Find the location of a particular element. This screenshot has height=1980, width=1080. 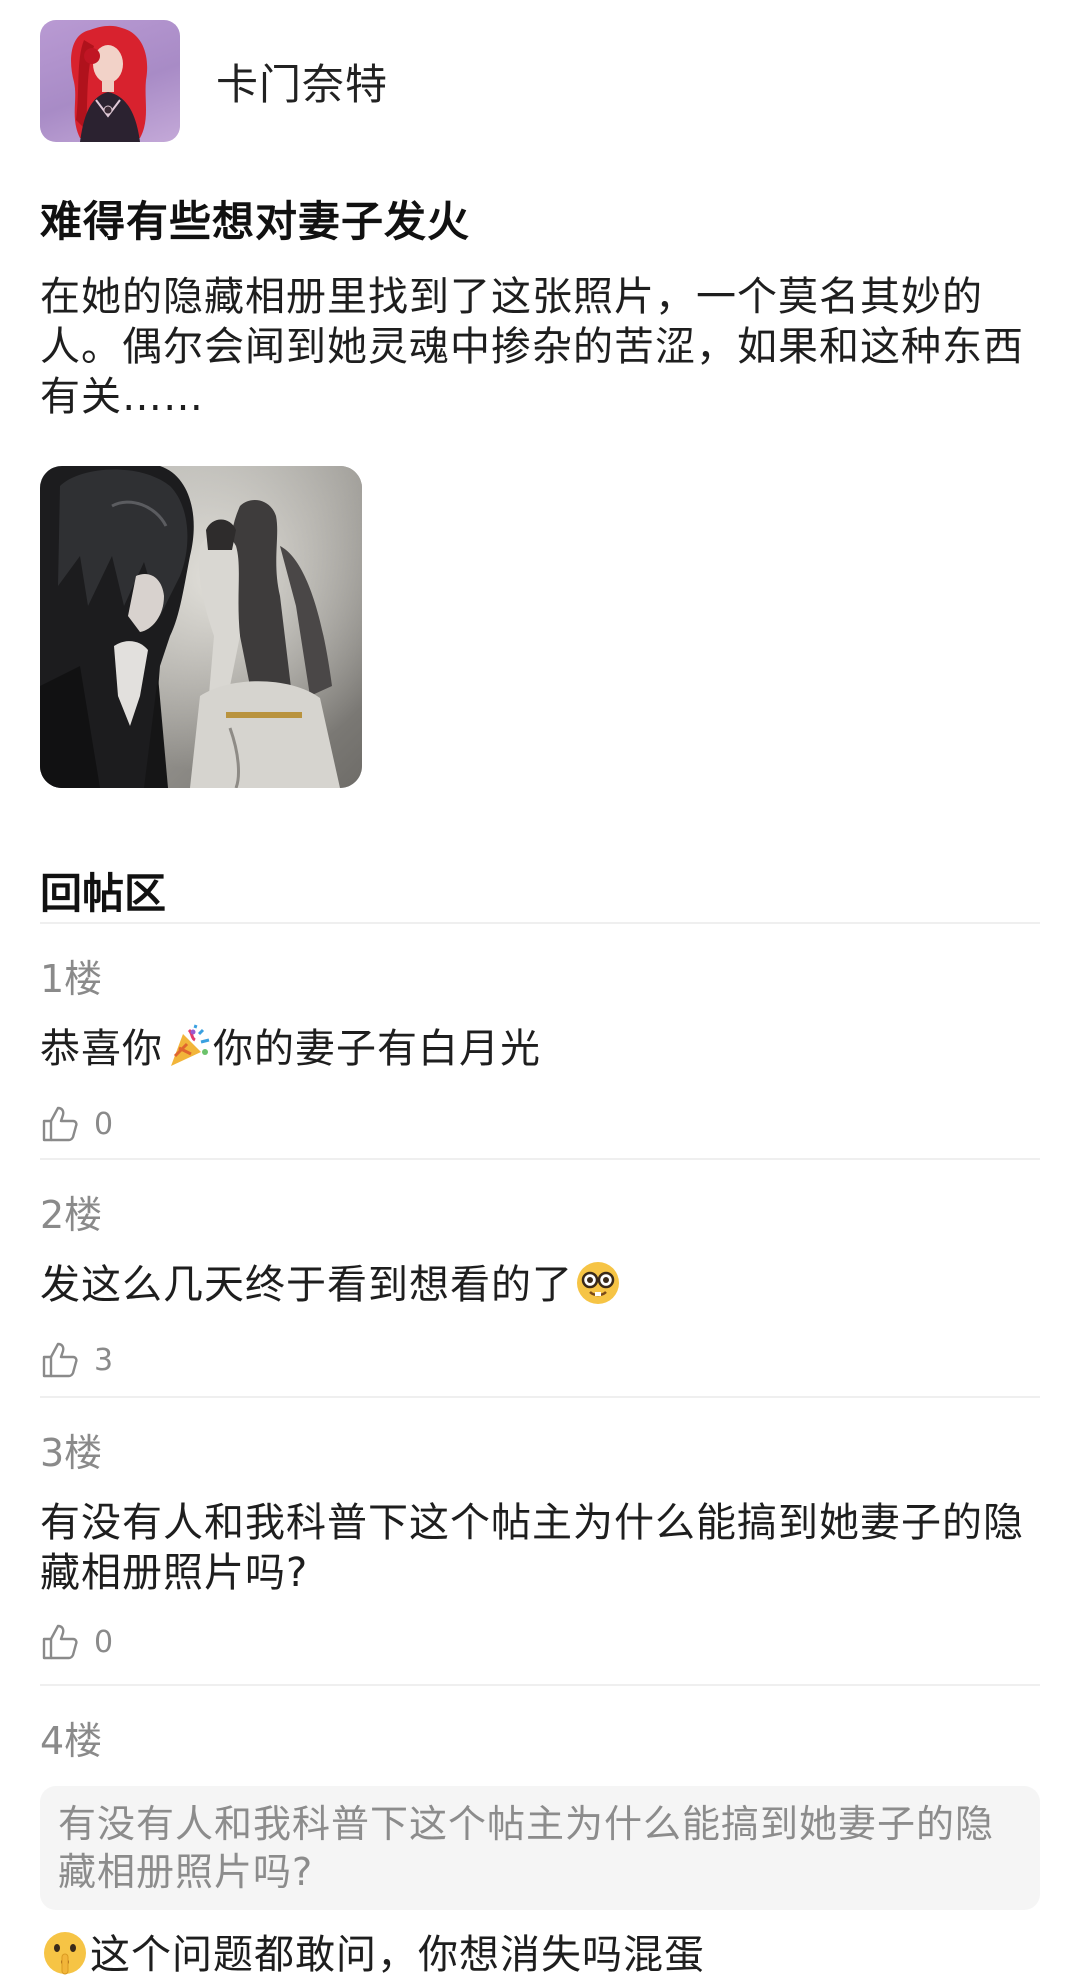

anime-artwork-thumbnail-icon is located at coordinates (201, 627).